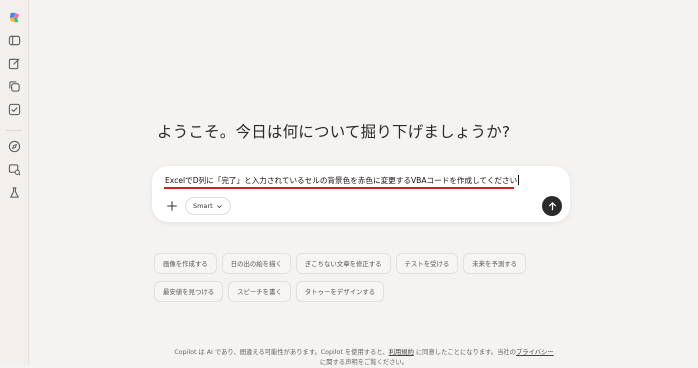 The image size is (698, 368). I want to click on terms-link: 利用規約, so click(401, 352).